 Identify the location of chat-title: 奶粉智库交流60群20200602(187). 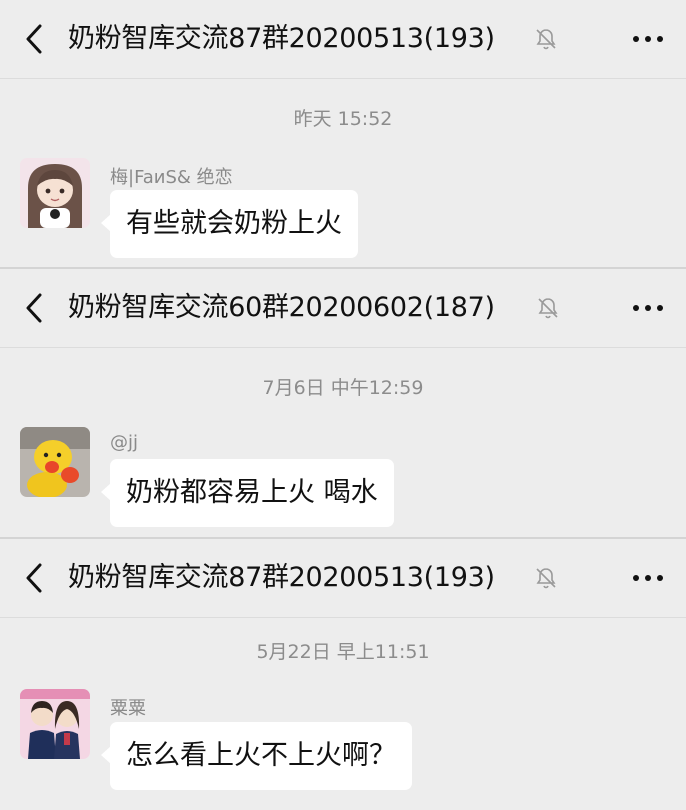
(281, 307).